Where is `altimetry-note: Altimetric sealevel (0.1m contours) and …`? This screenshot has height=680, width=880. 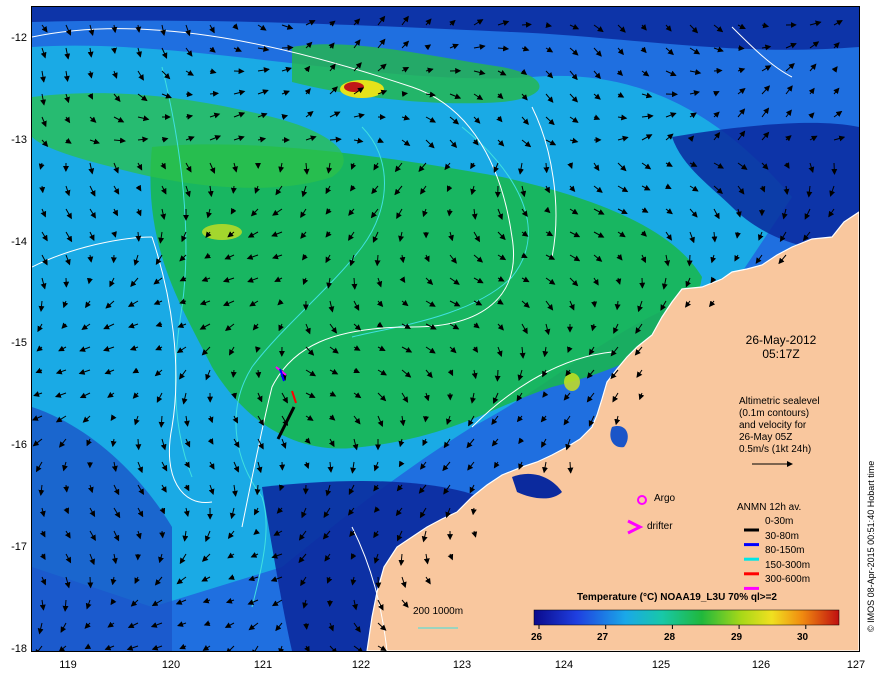 altimetry-note: Altimetric sealevel (0.1m contours) and … is located at coordinates (779, 426).